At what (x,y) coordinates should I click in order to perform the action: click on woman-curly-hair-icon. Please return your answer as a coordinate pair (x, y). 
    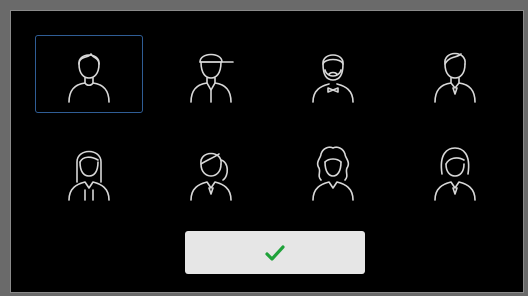
    Looking at the image, I should click on (333, 173).